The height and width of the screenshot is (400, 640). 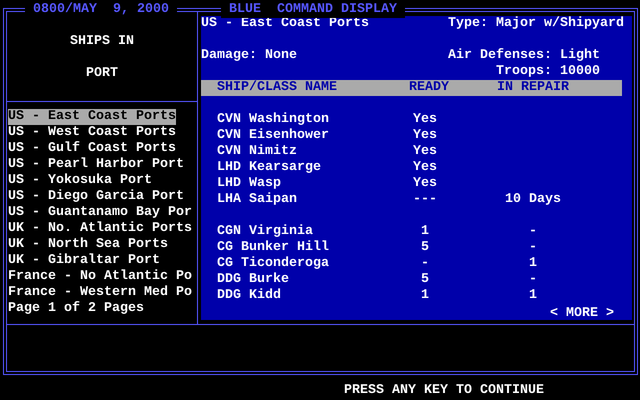 What do you see at coordinates (100, 213) in the screenshot?
I see `port-list-item: US - Guantanamo Bay Por` at bounding box center [100, 213].